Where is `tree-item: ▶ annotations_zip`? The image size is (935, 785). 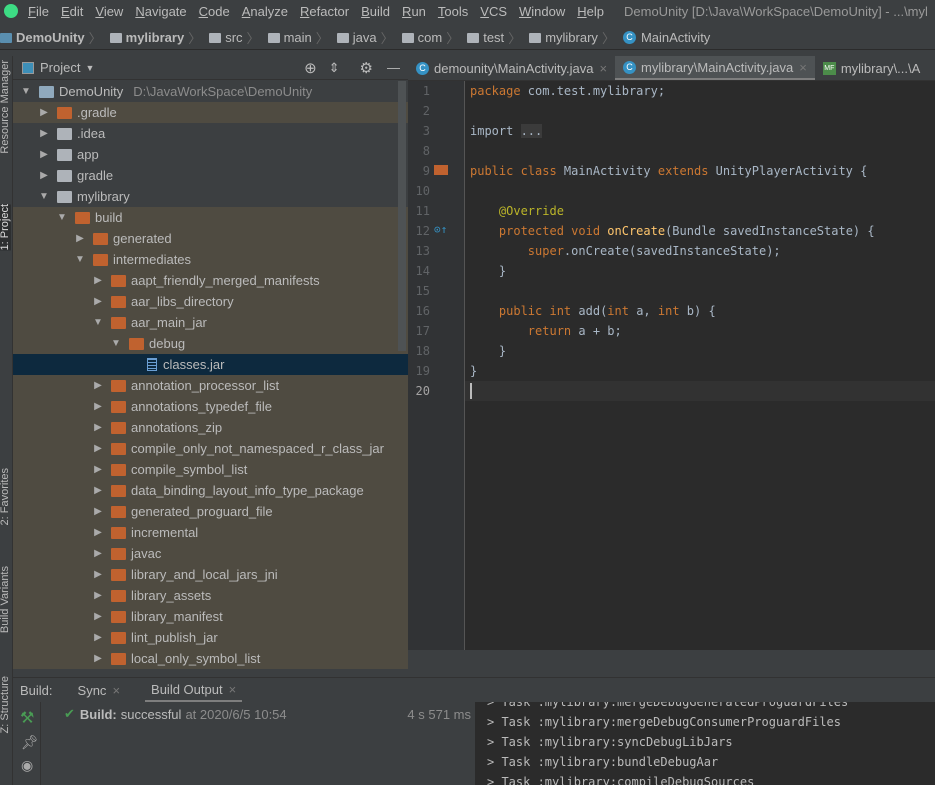 tree-item: ▶ annotations_zip is located at coordinates (210, 427).